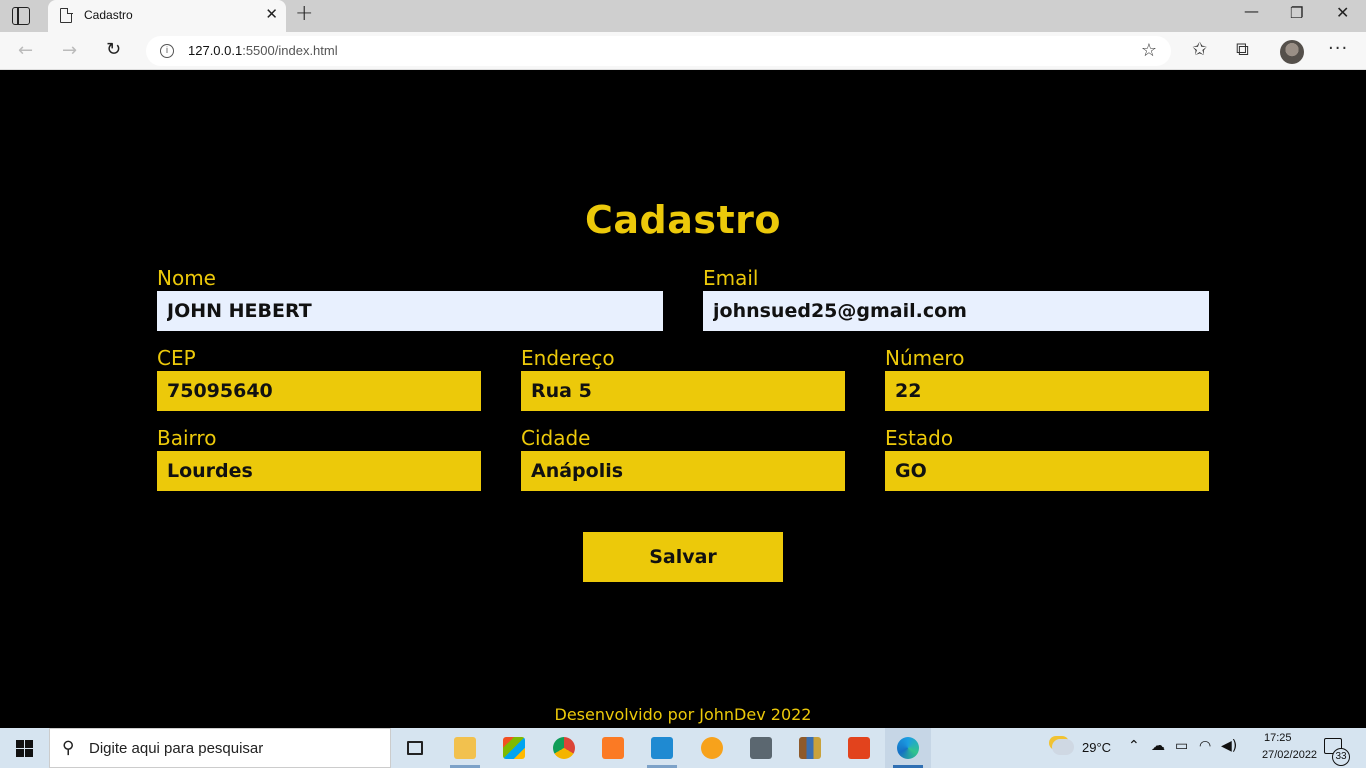  I want to click on field-estado: Estado, so click(1047, 458).